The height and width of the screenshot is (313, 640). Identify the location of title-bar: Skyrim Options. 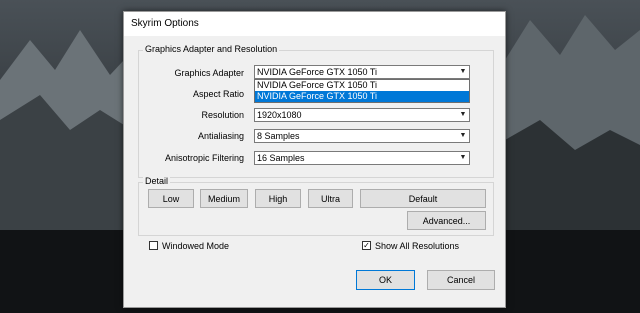
(314, 24).